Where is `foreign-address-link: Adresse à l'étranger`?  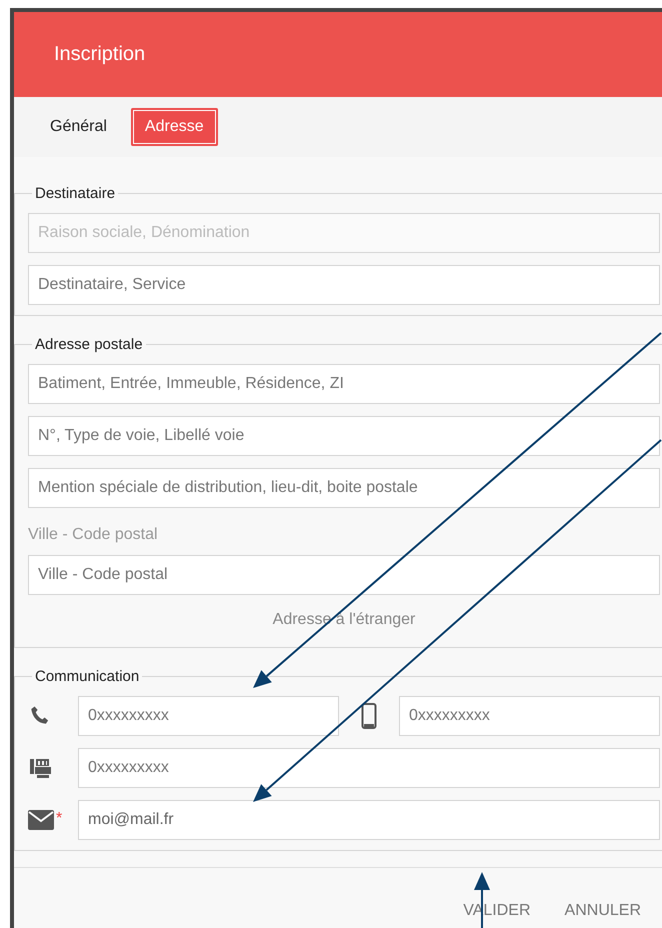
foreign-address-link: Adresse à l'étranger is located at coordinates (344, 620).